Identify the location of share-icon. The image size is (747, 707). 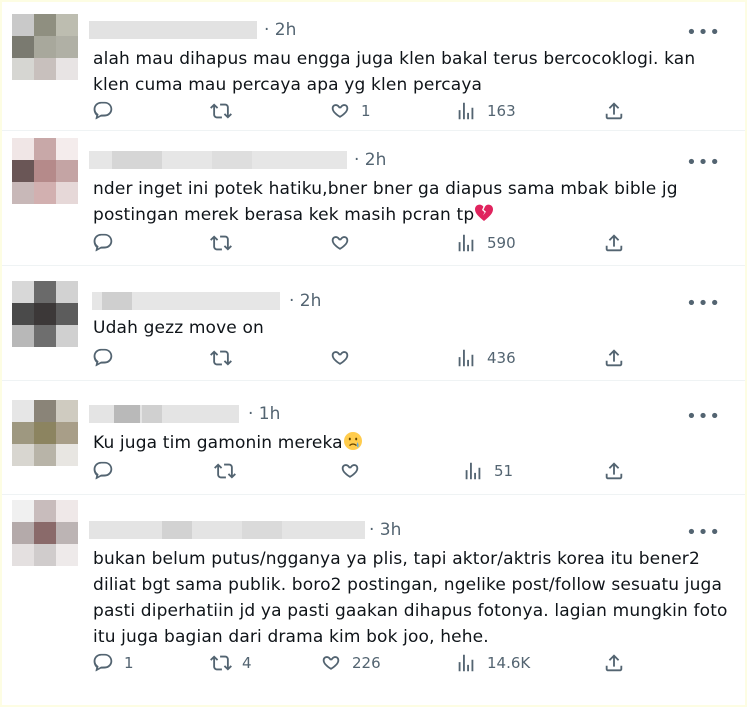
(614, 358).